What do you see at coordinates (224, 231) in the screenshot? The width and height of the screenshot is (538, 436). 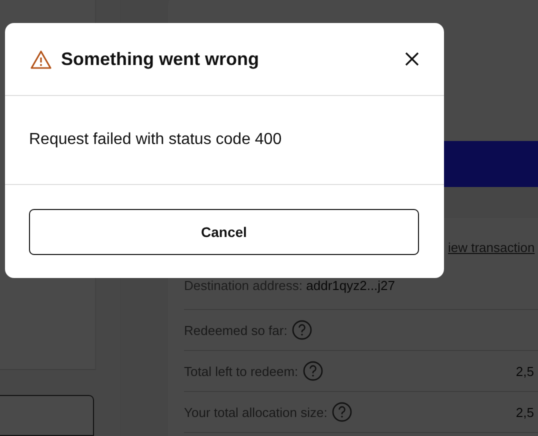 I see `cancel-button: Cancel` at bounding box center [224, 231].